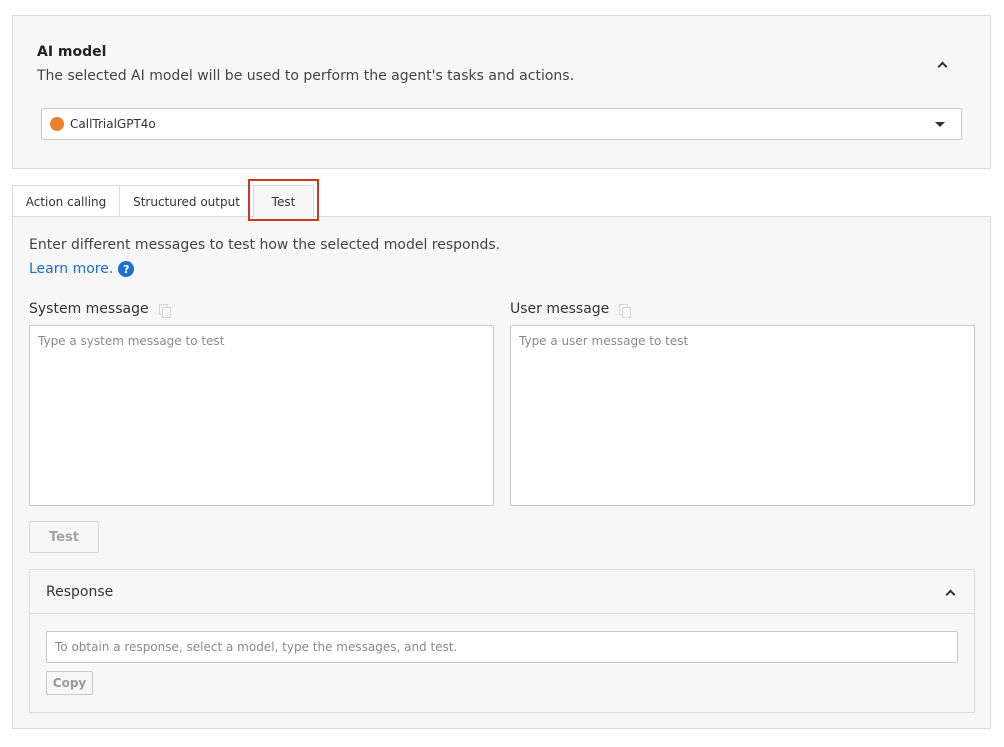 Image resolution: width=1004 pixels, height=747 pixels. What do you see at coordinates (57, 124) in the screenshot?
I see `model-status-dot` at bounding box center [57, 124].